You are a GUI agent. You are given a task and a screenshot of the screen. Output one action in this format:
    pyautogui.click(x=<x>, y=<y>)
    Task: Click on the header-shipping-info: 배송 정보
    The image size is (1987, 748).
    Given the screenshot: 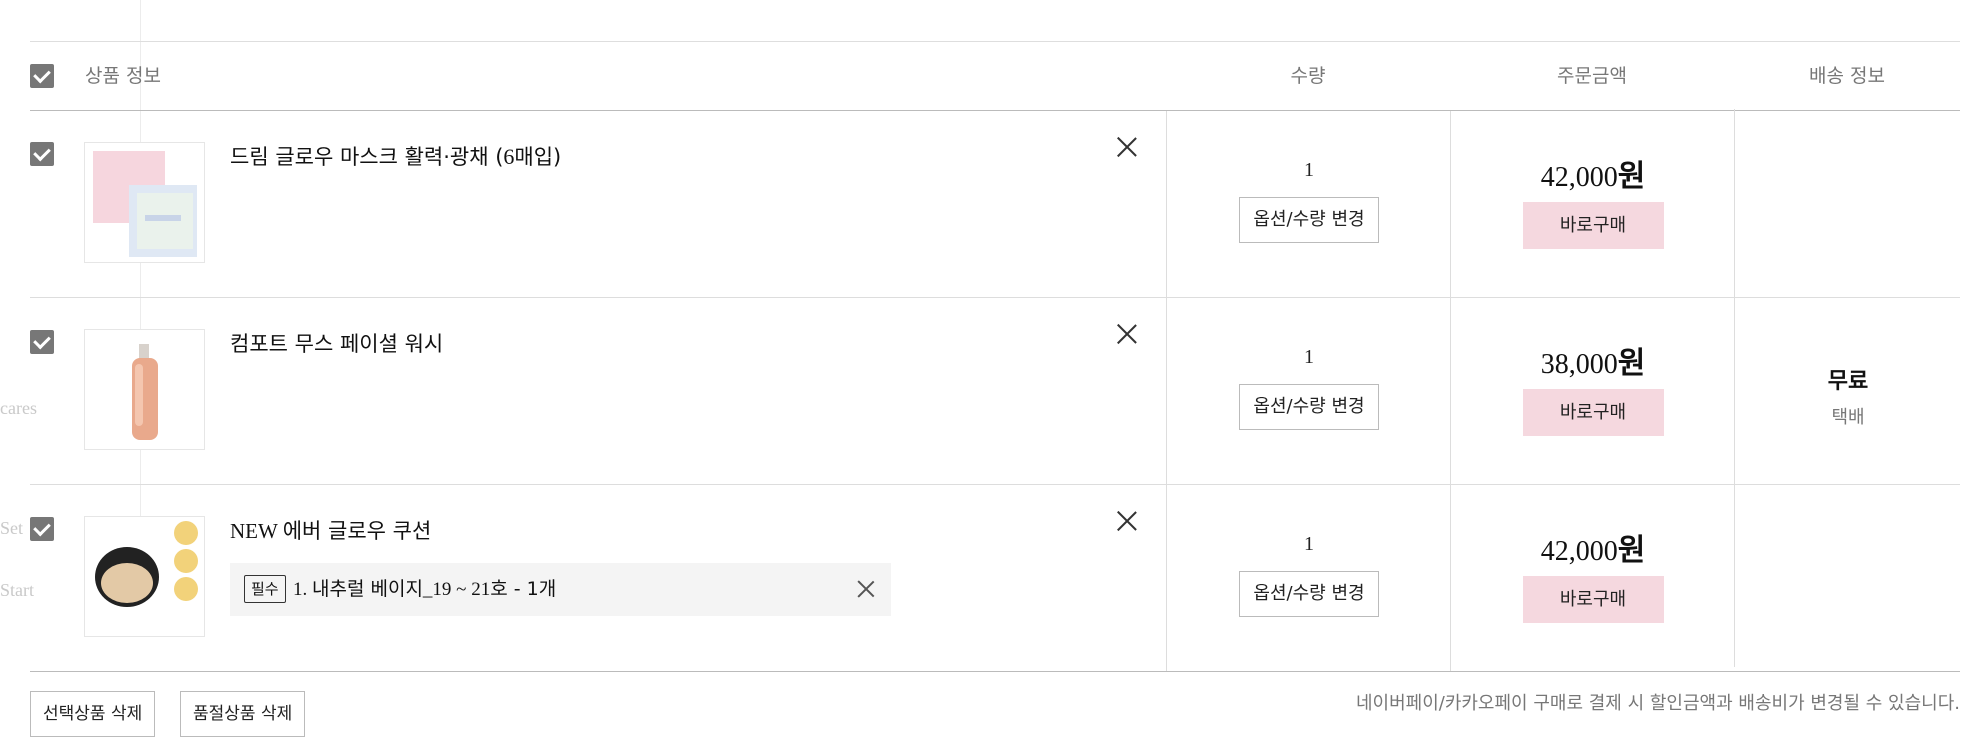 What is the action you would take?
    pyautogui.click(x=1847, y=76)
    